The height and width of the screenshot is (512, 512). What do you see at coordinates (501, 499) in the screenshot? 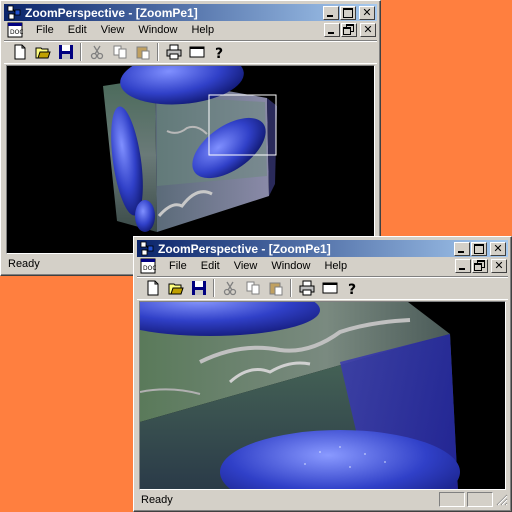
I see `resize-grip-icon` at bounding box center [501, 499].